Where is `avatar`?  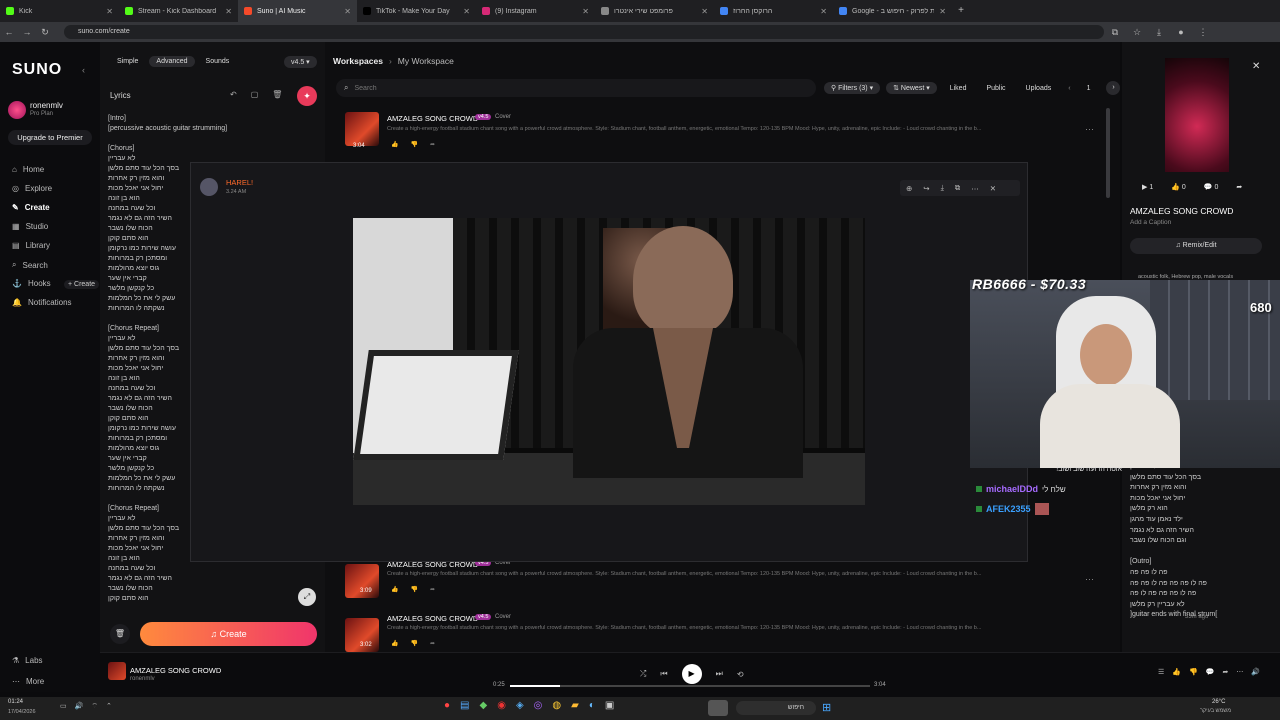 avatar is located at coordinates (17, 110).